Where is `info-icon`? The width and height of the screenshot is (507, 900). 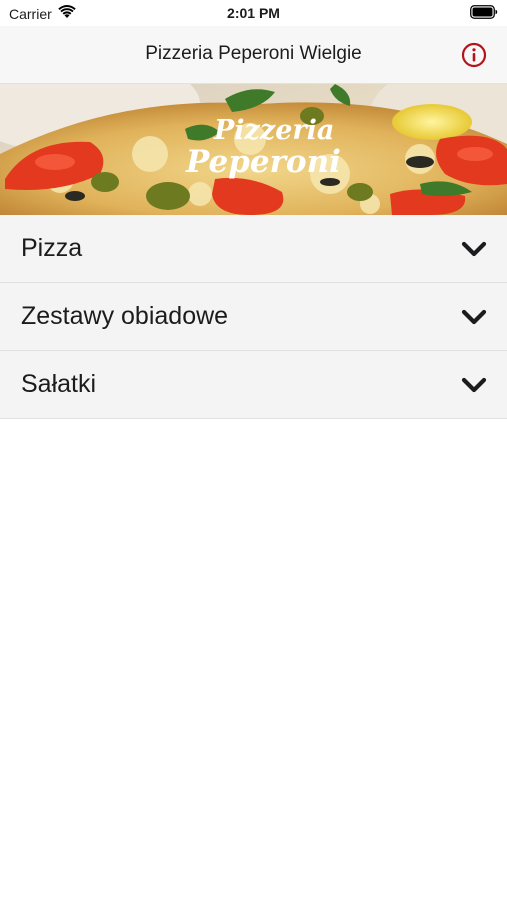 info-icon is located at coordinates (474, 55).